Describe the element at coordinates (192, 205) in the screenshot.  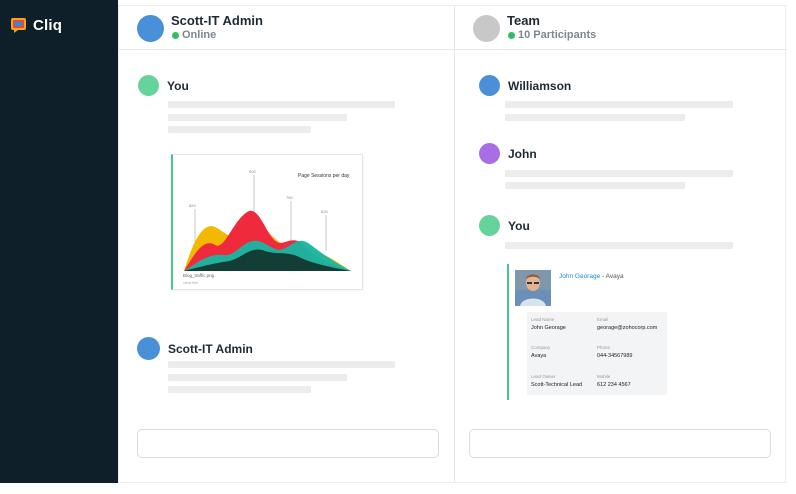
I see `peak-label: 820` at that location.